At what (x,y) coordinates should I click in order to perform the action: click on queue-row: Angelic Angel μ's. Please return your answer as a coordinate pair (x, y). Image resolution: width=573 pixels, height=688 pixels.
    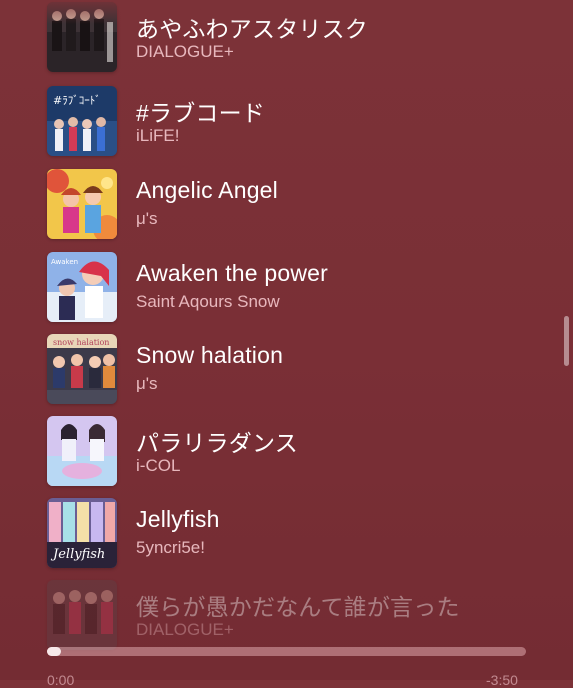
    Looking at the image, I should click on (280, 210).